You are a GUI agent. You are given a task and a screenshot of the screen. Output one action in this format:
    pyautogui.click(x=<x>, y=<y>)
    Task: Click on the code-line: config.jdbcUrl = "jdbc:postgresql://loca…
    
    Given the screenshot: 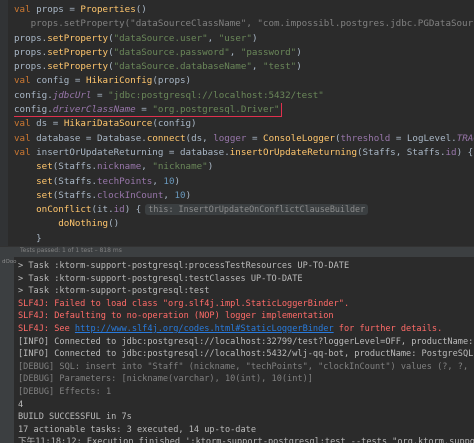 What is the action you would take?
    pyautogui.click(x=244, y=96)
    